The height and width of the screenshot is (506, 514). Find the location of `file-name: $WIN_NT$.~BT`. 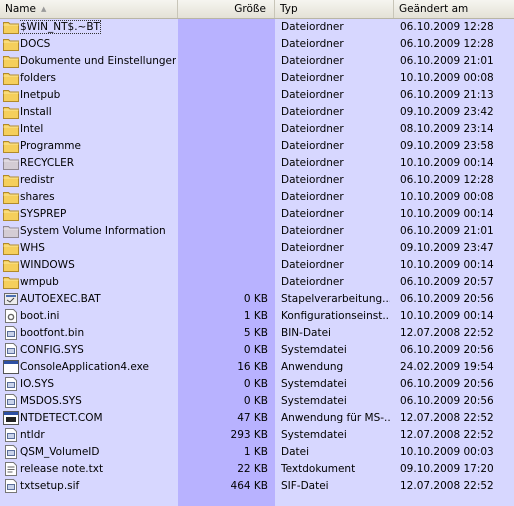

file-name: $WIN_NT$.~BT is located at coordinates (60, 27).